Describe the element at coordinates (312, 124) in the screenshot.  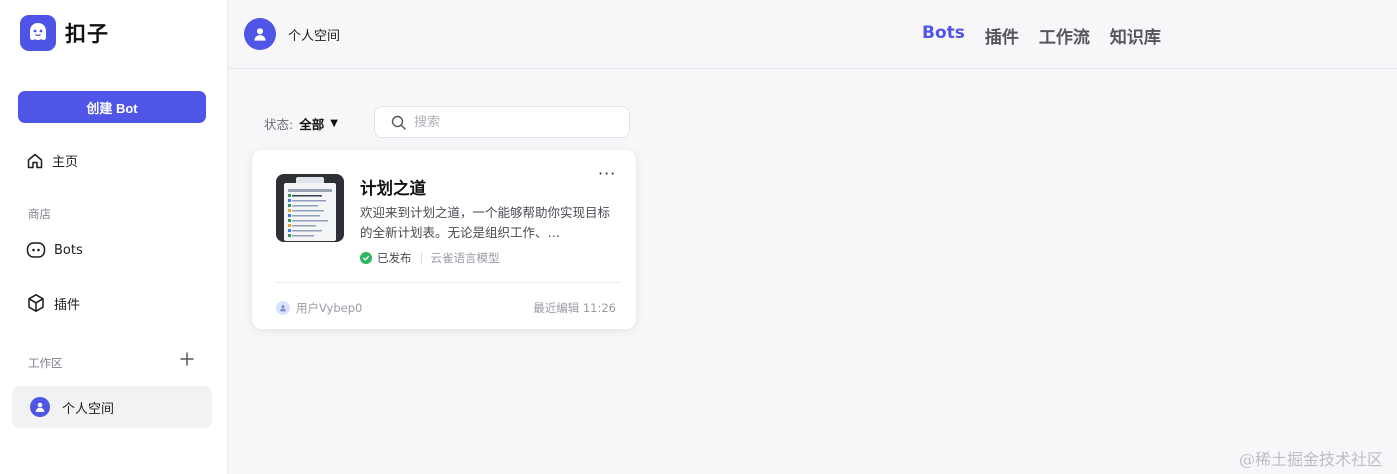
I see `status-value: 全部` at that location.